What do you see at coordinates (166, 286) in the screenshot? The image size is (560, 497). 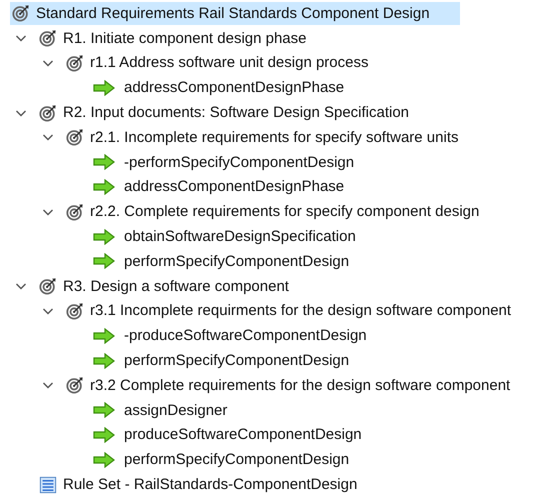 I see `tree-item: R3. Design a software component` at bounding box center [166, 286].